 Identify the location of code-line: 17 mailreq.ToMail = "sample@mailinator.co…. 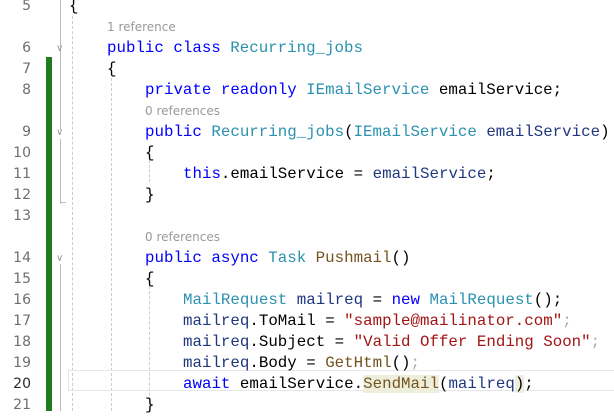
(307, 321).